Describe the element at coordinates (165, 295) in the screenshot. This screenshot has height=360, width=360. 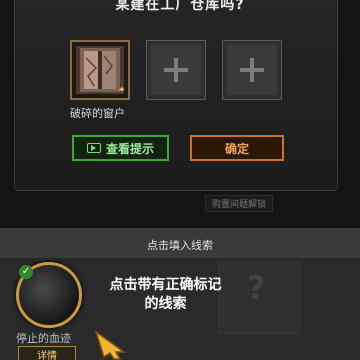
I see `tutorial-tip: 点击带有正确标记 的线索` at that location.